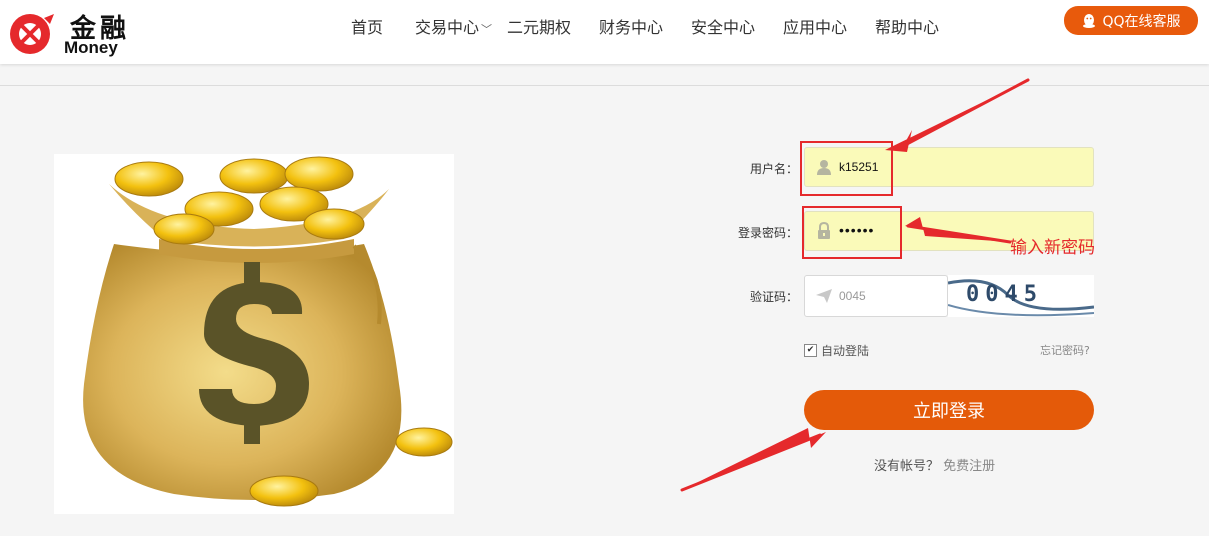  I want to click on arrow-username-icon, so click(956, 116).